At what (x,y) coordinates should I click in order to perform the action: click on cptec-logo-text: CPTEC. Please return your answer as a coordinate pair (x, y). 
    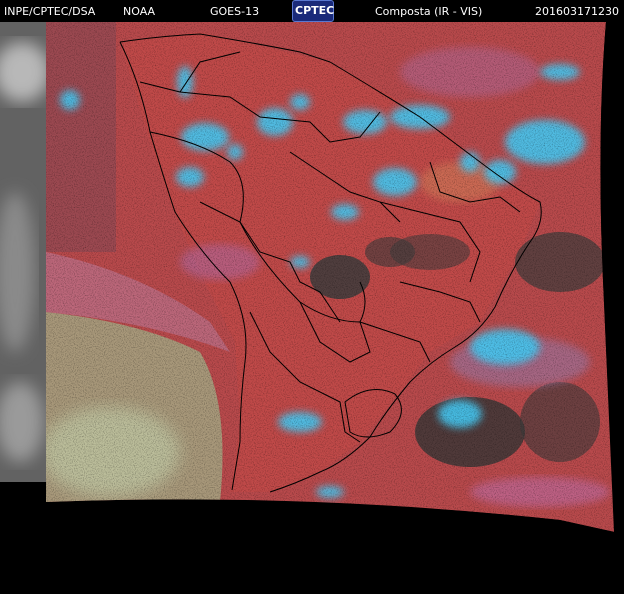
    Looking at the image, I should click on (315, 10).